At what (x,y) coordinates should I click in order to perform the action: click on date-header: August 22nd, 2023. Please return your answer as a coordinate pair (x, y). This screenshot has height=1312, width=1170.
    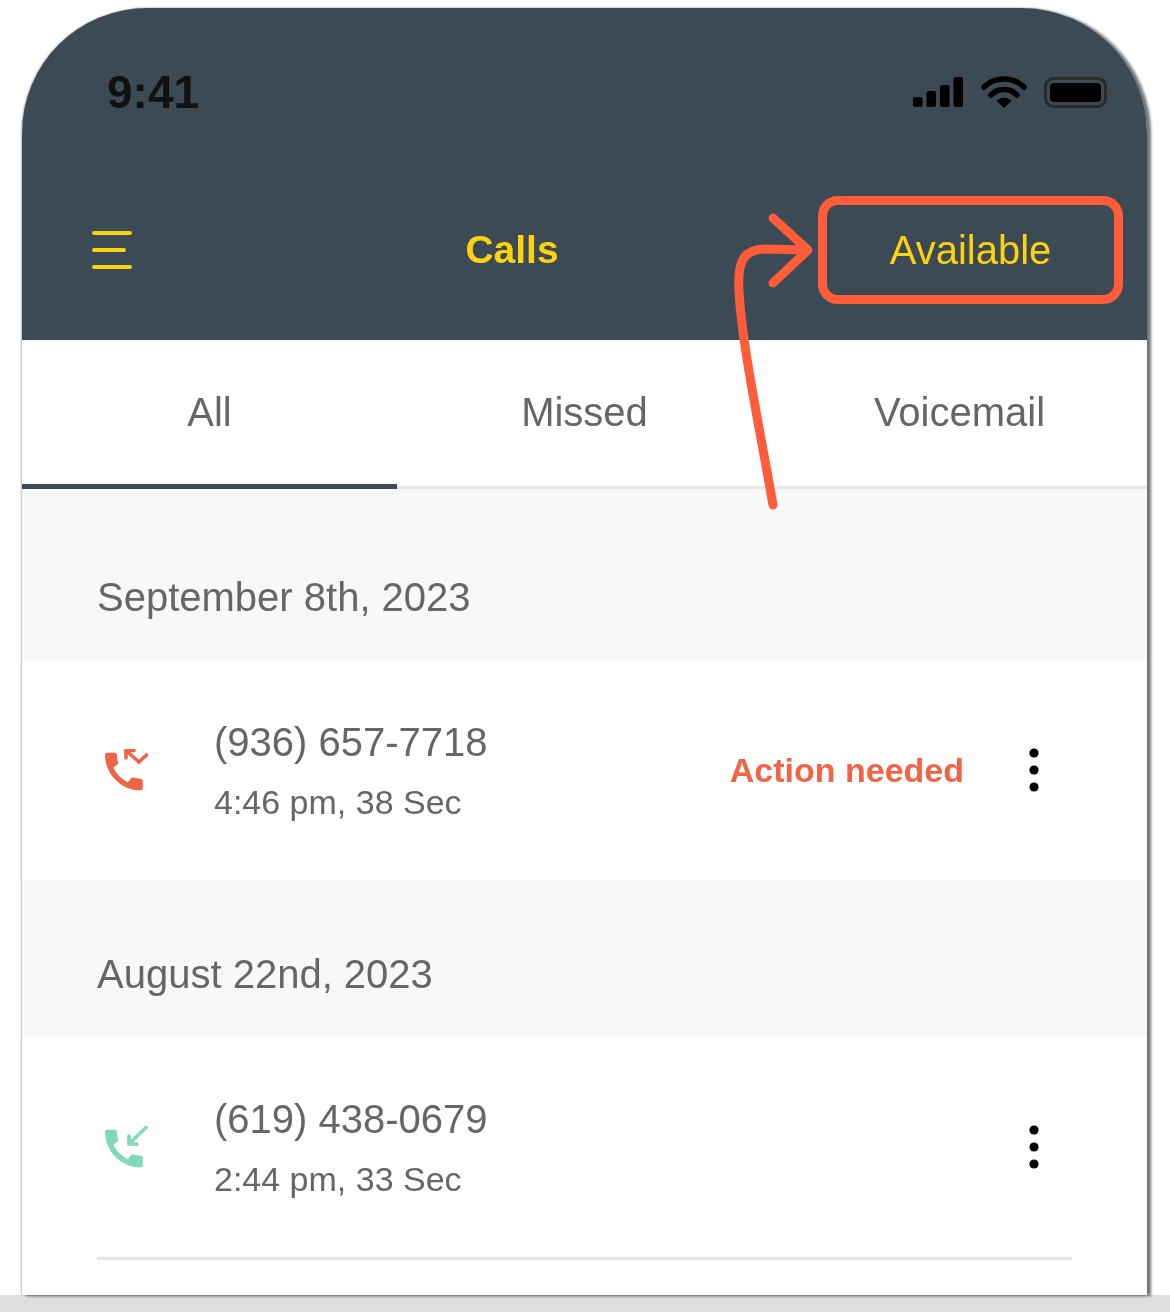
    Looking at the image, I should click on (584, 958).